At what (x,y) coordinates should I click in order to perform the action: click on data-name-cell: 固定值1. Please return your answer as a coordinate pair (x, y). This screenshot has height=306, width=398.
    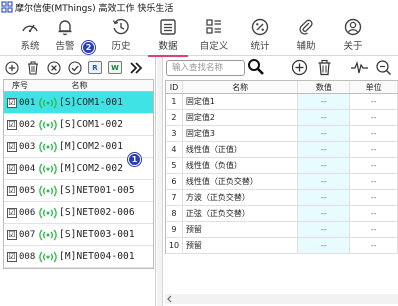
    Looking at the image, I should click on (241, 101).